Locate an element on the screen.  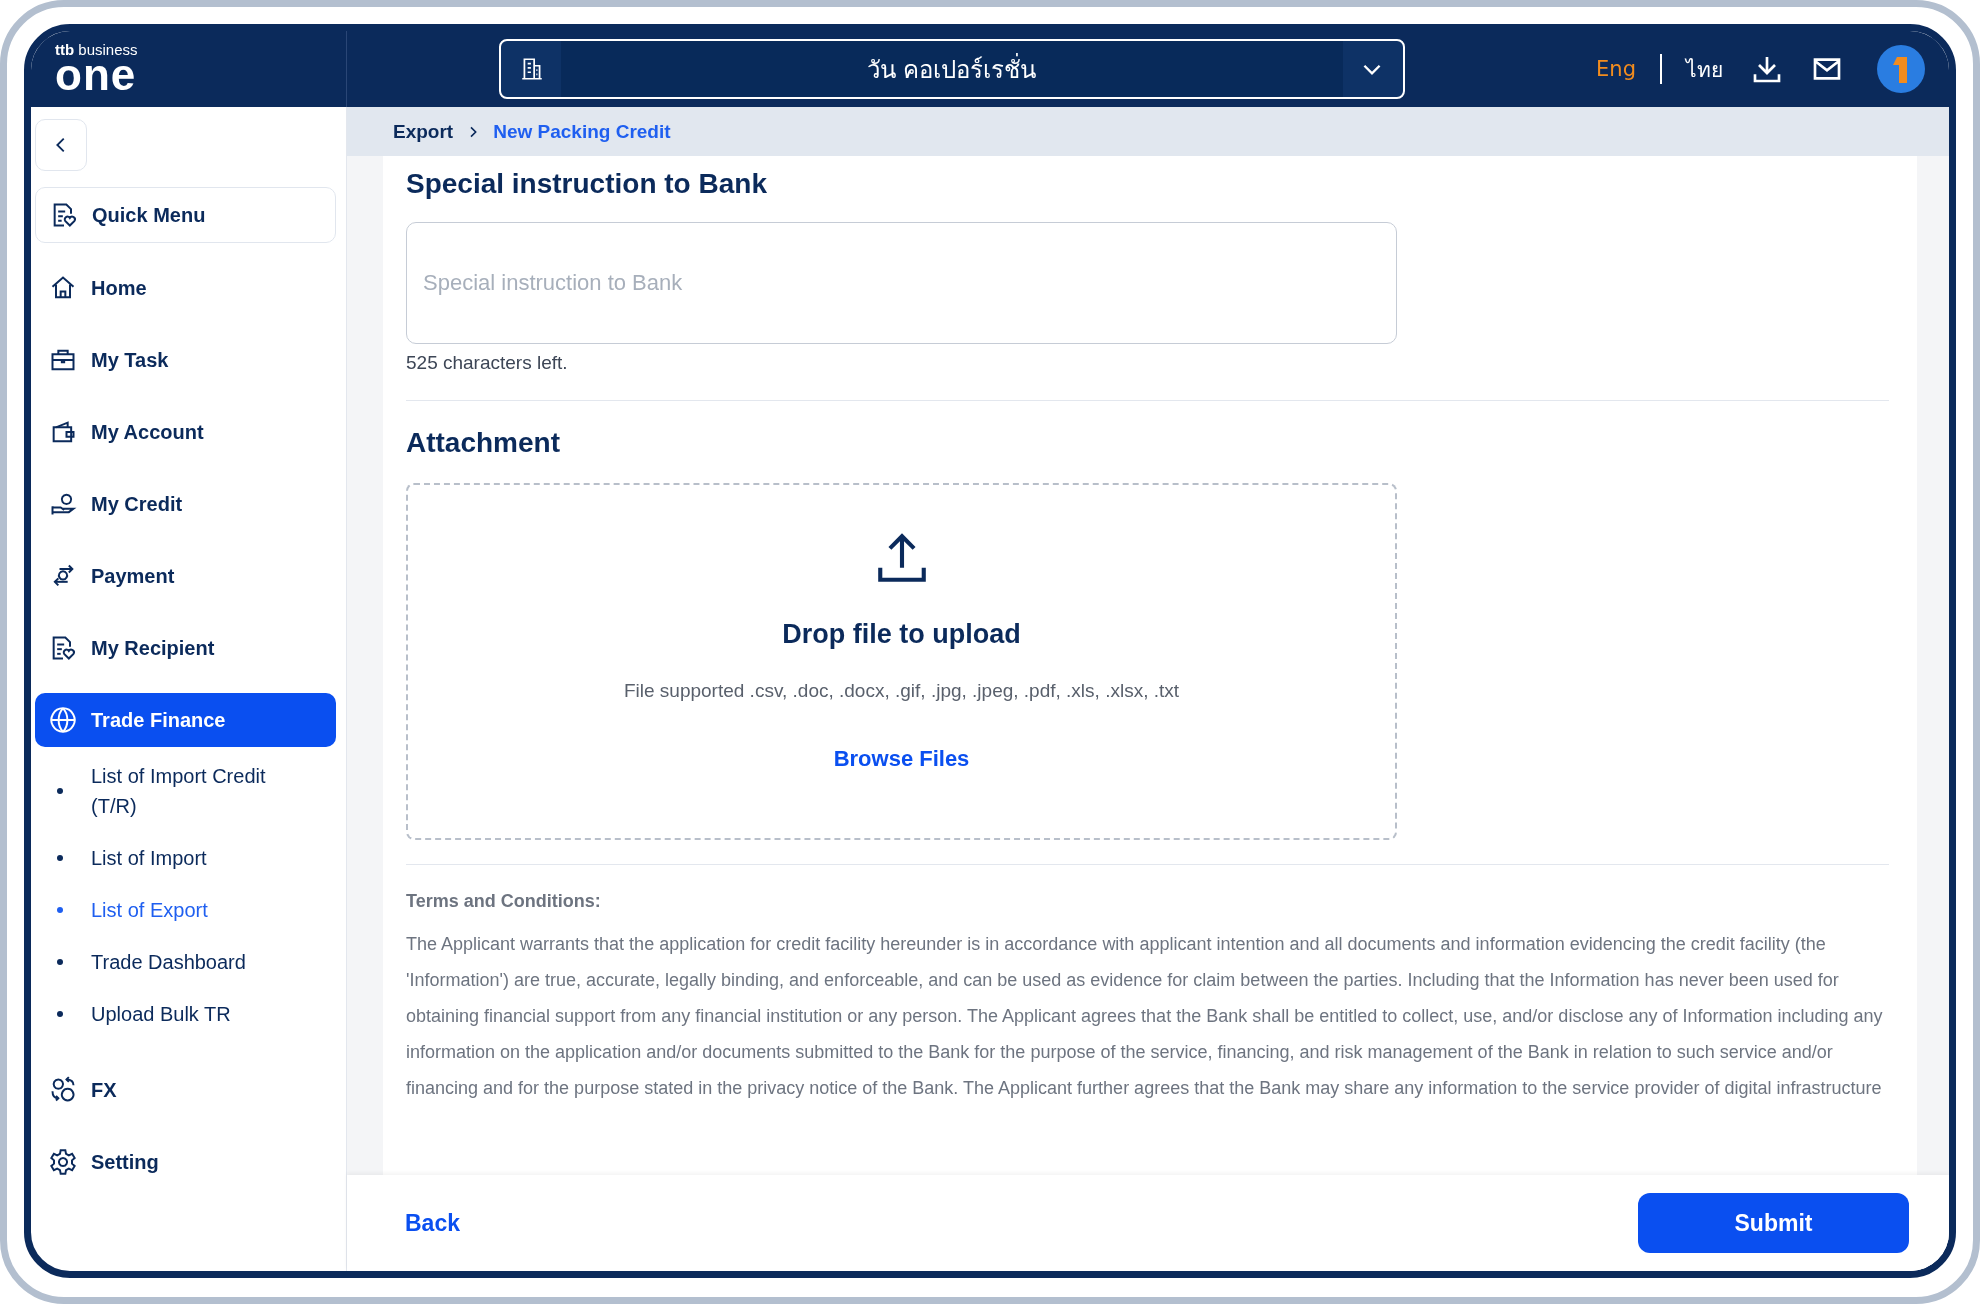
nav-subitem: Upload Bulk TR is located at coordinates (191, 1014).